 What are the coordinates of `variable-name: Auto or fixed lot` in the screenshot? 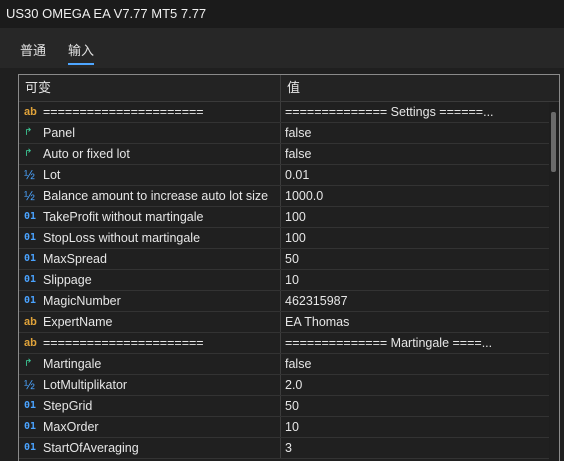 It's located at (86, 154).